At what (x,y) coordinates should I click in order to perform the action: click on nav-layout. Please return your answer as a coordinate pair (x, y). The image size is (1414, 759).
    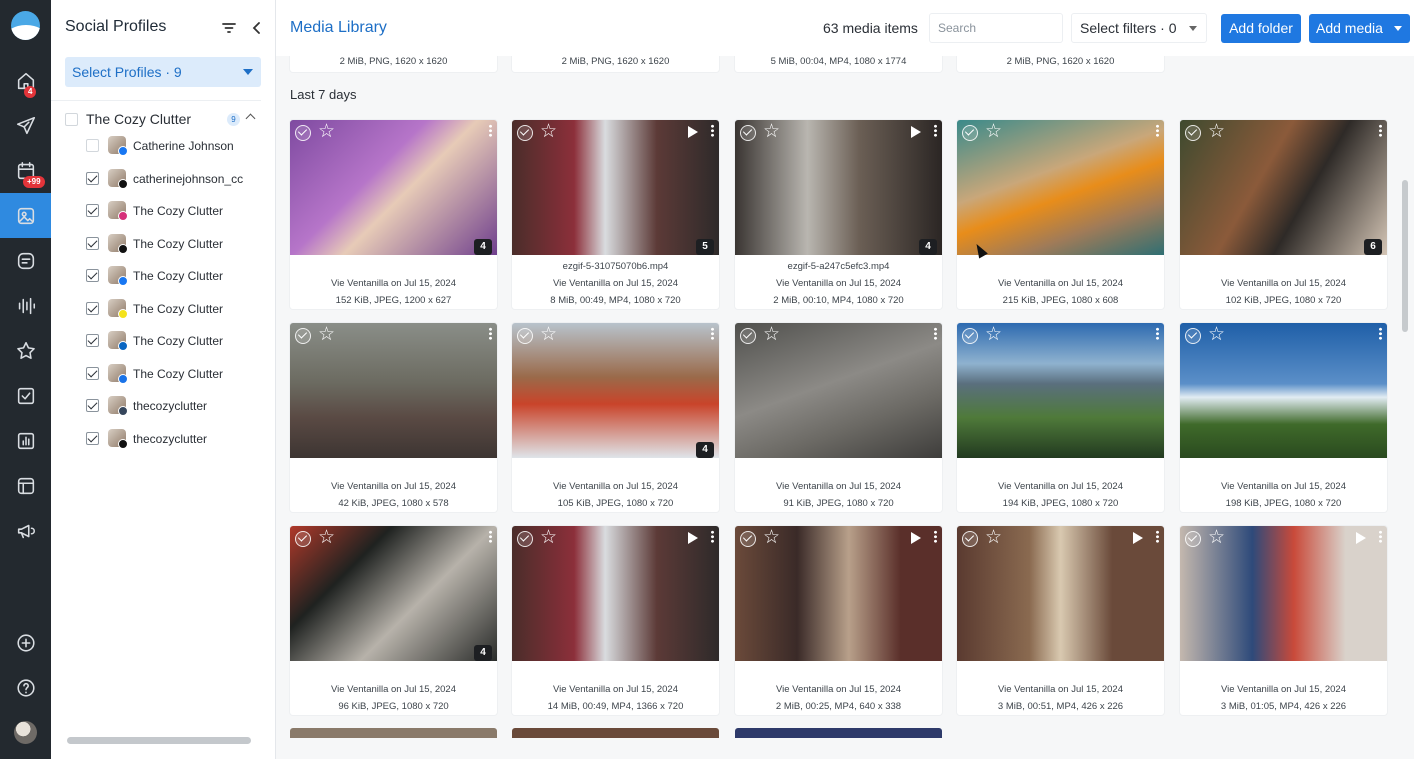
    Looking at the image, I should click on (25, 485).